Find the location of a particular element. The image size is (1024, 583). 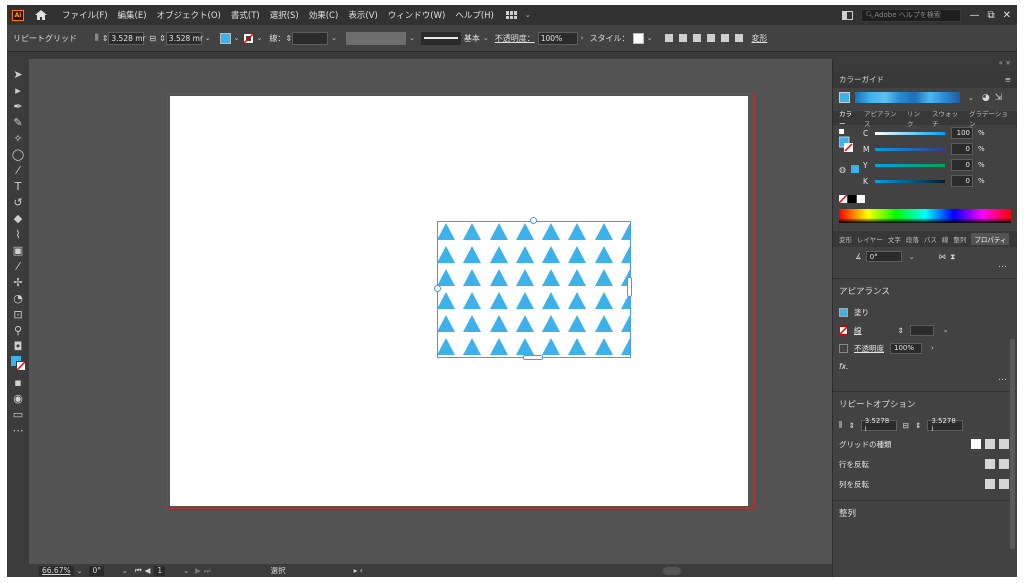

menu-edit: 編集(E) is located at coordinates (132, 15).